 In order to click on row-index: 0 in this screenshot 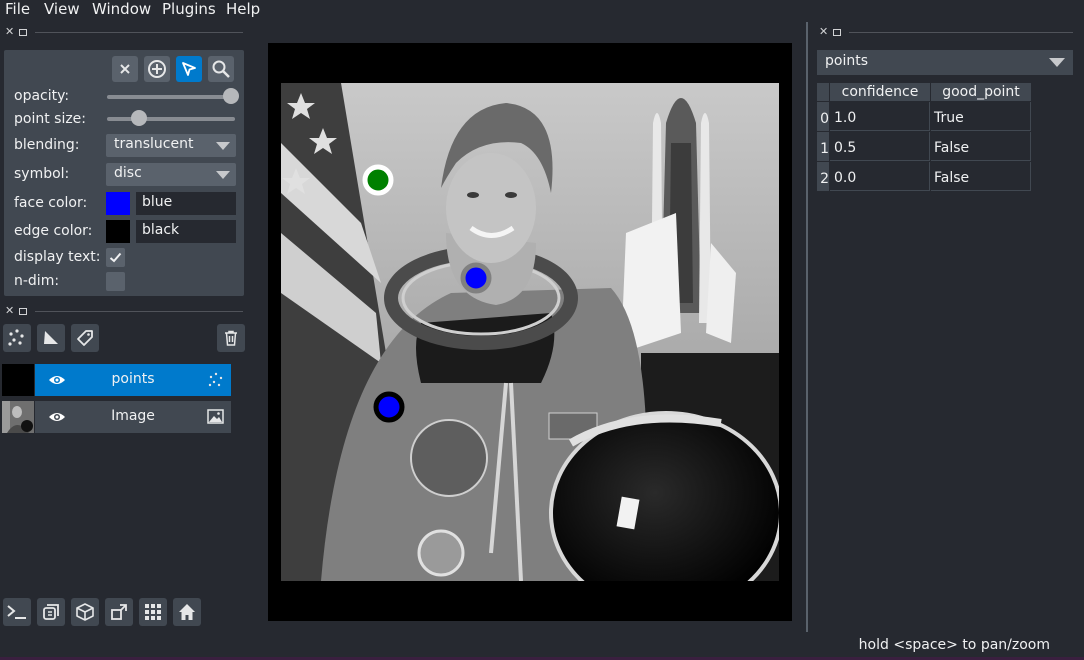, I will do `click(823, 116)`.